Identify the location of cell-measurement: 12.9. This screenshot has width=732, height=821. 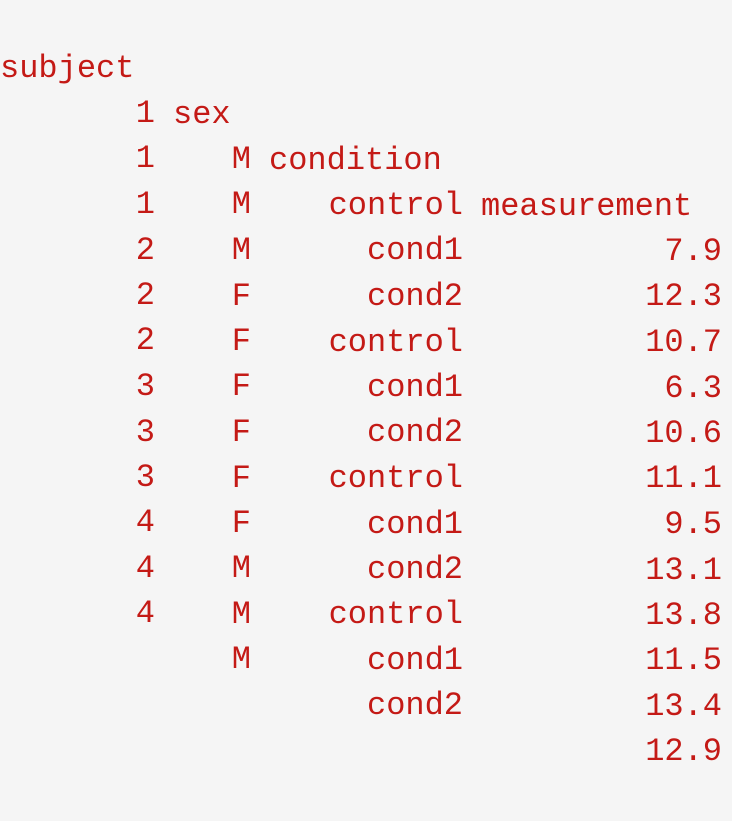
(683, 751).